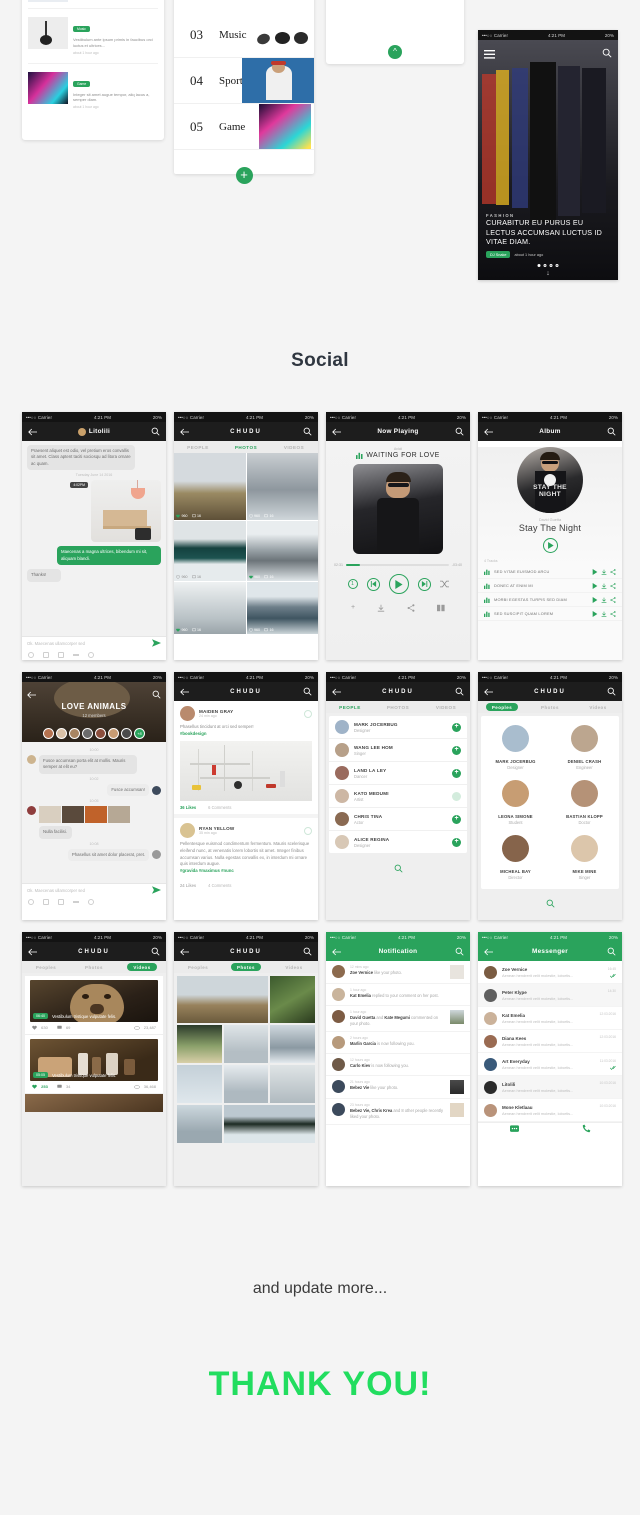 This screenshot has width=640, height=1515. What do you see at coordinates (398, 565) in the screenshot?
I see `seek-bar-row: 02:31 -03:40` at bounding box center [398, 565].